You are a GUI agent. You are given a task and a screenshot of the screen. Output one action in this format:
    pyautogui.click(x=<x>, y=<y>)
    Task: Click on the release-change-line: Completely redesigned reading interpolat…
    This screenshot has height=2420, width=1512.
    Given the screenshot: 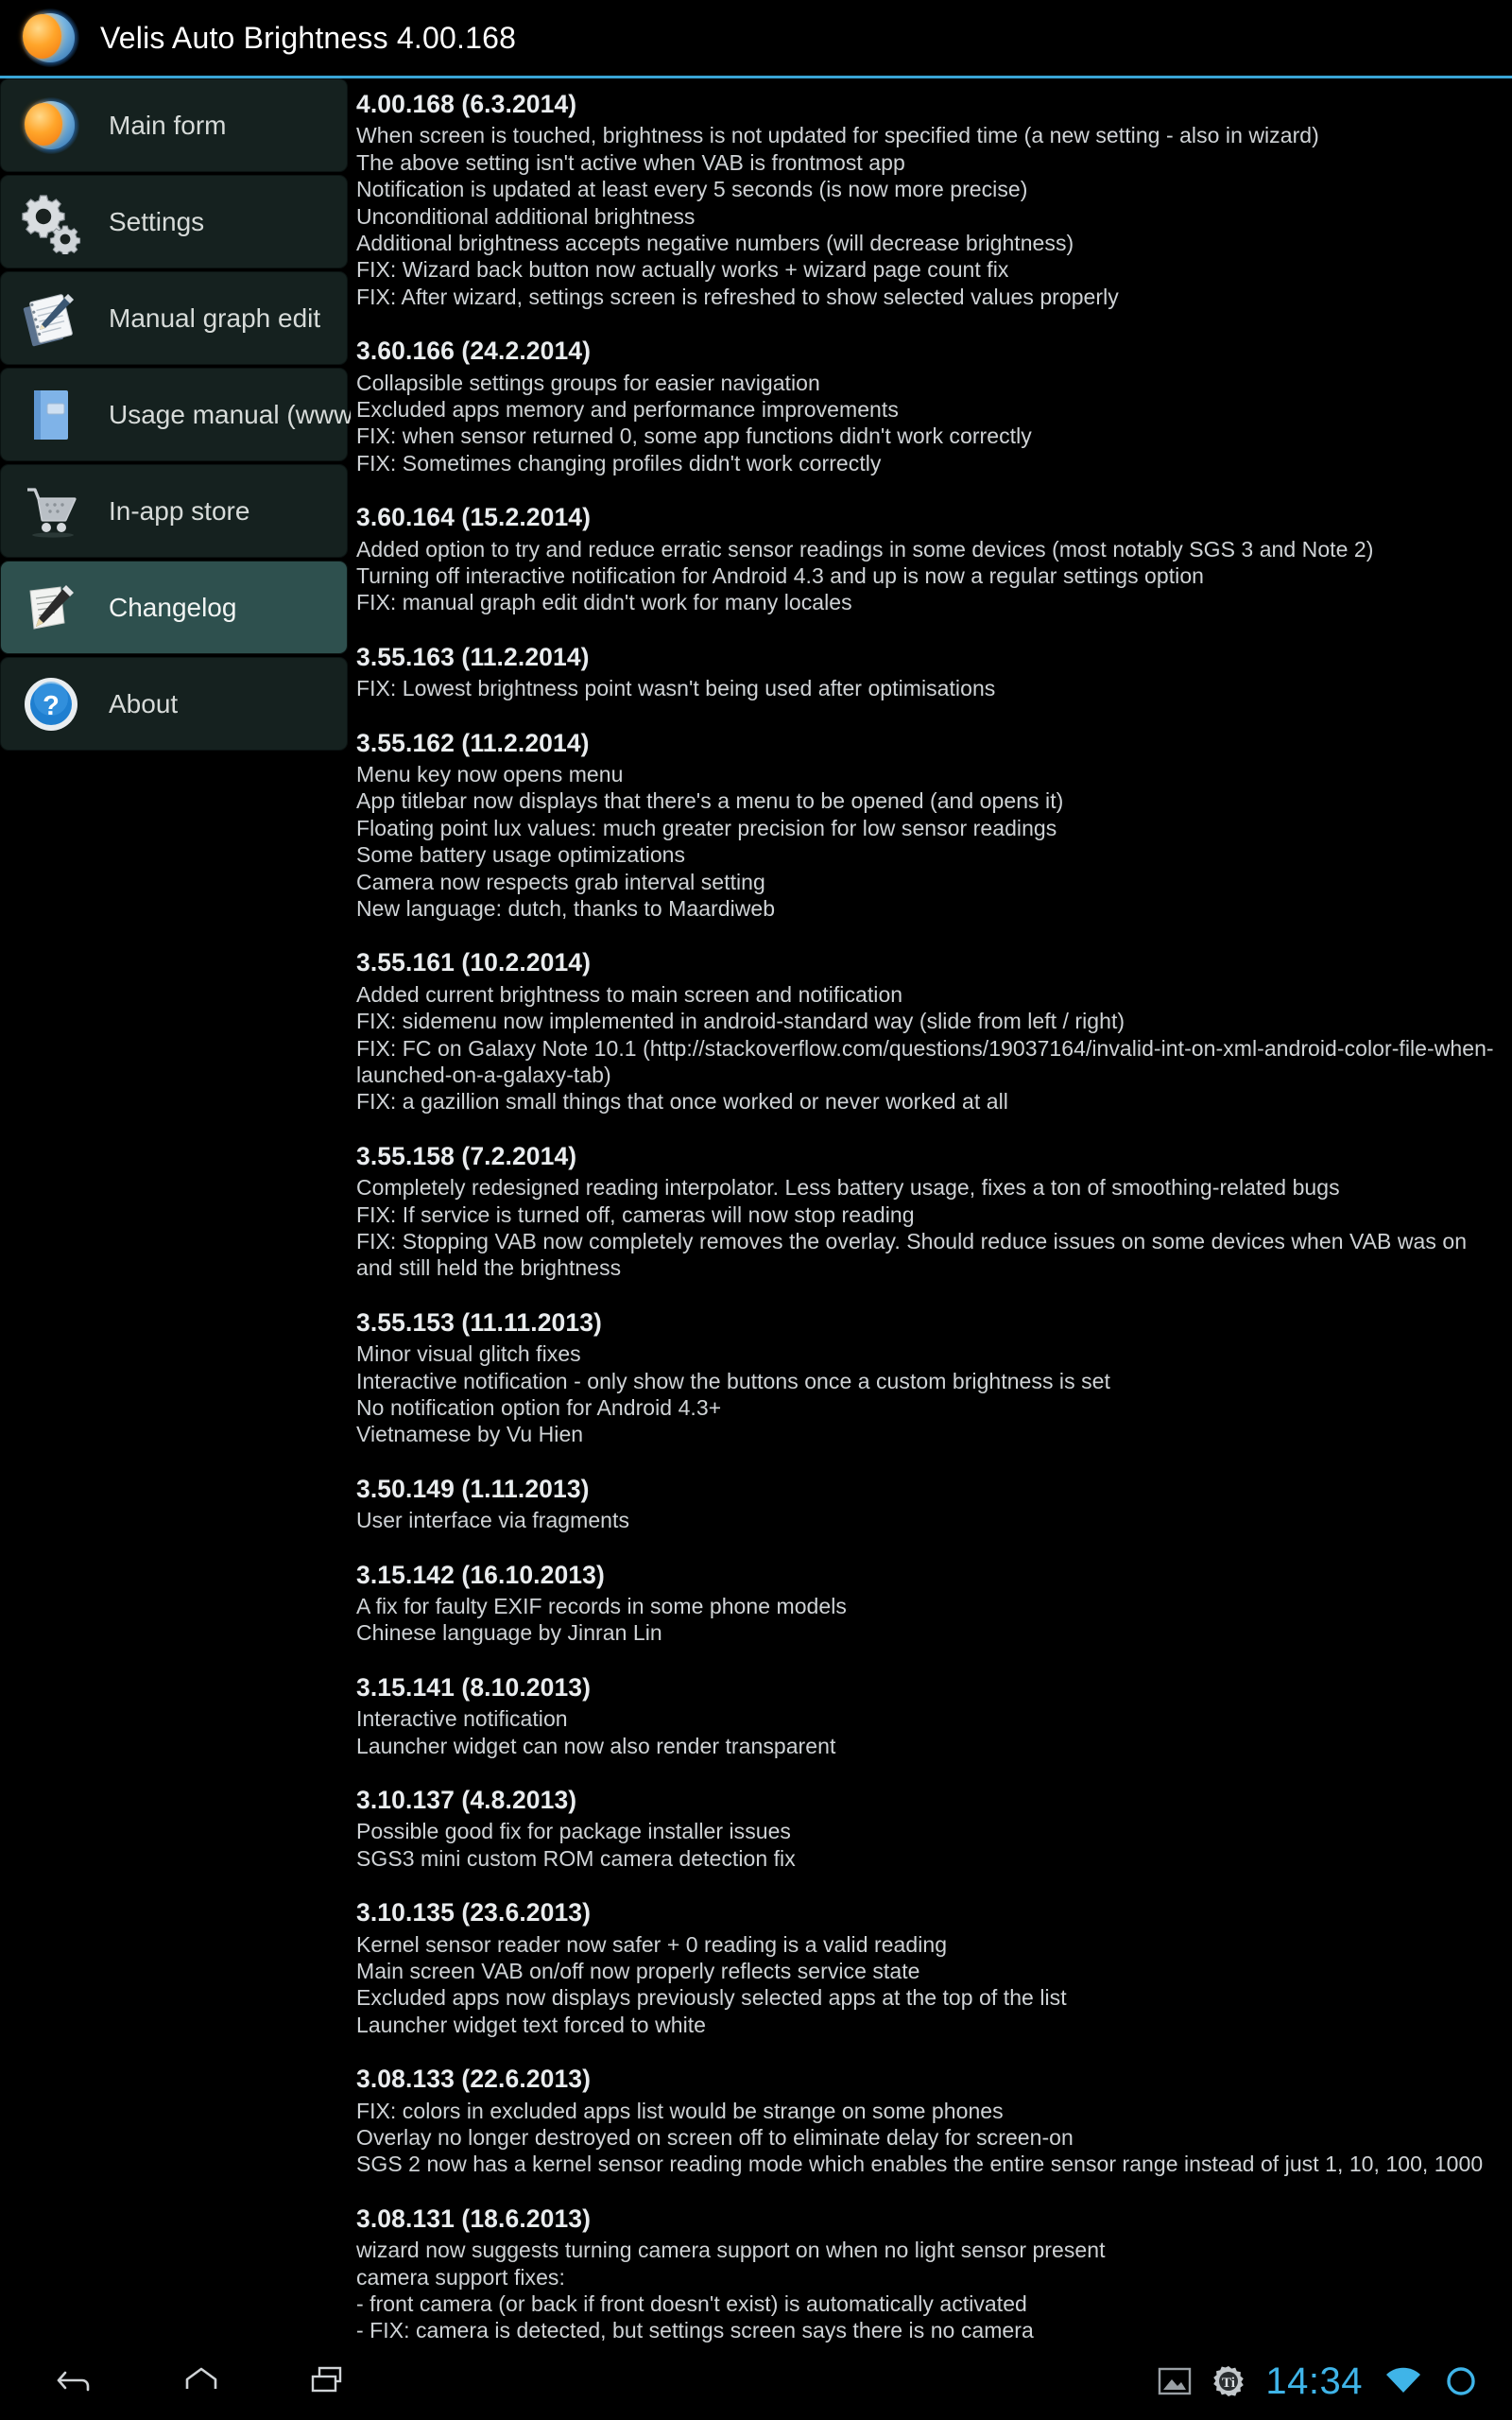 What is the action you would take?
    pyautogui.click(x=848, y=1188)
    